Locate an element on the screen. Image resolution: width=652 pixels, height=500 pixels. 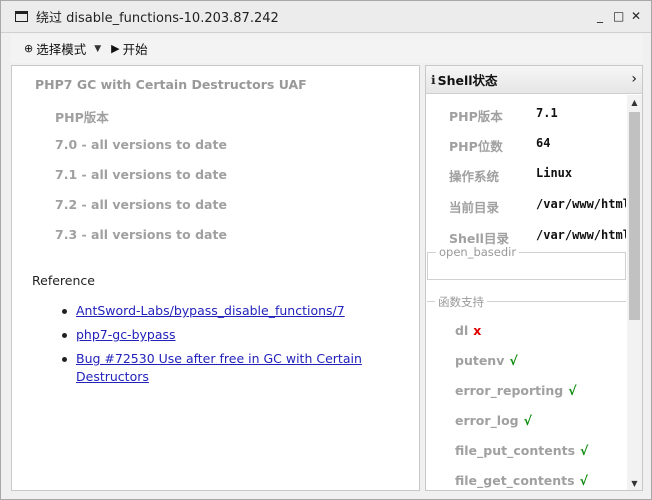
scroll-down-icon: ▼ is located at coordinates (634, 483).